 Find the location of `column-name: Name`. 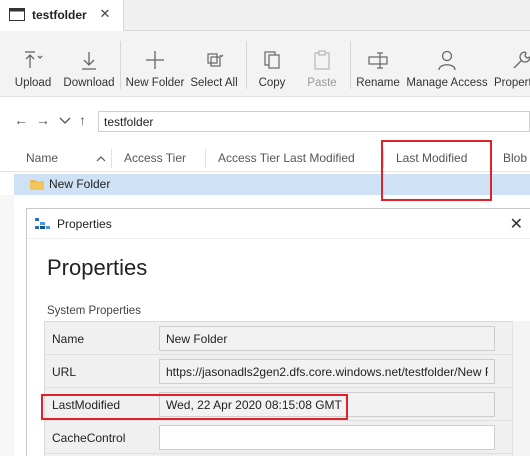

column-name: Name is located at coordinates (42, 158).